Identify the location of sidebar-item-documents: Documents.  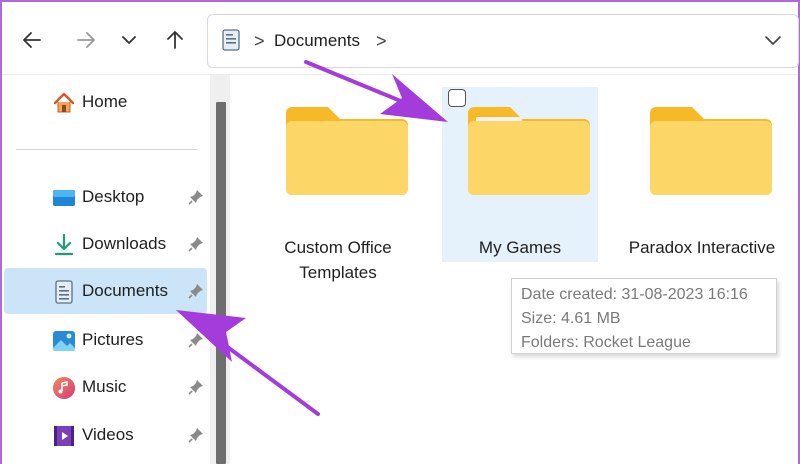
(105, 291).